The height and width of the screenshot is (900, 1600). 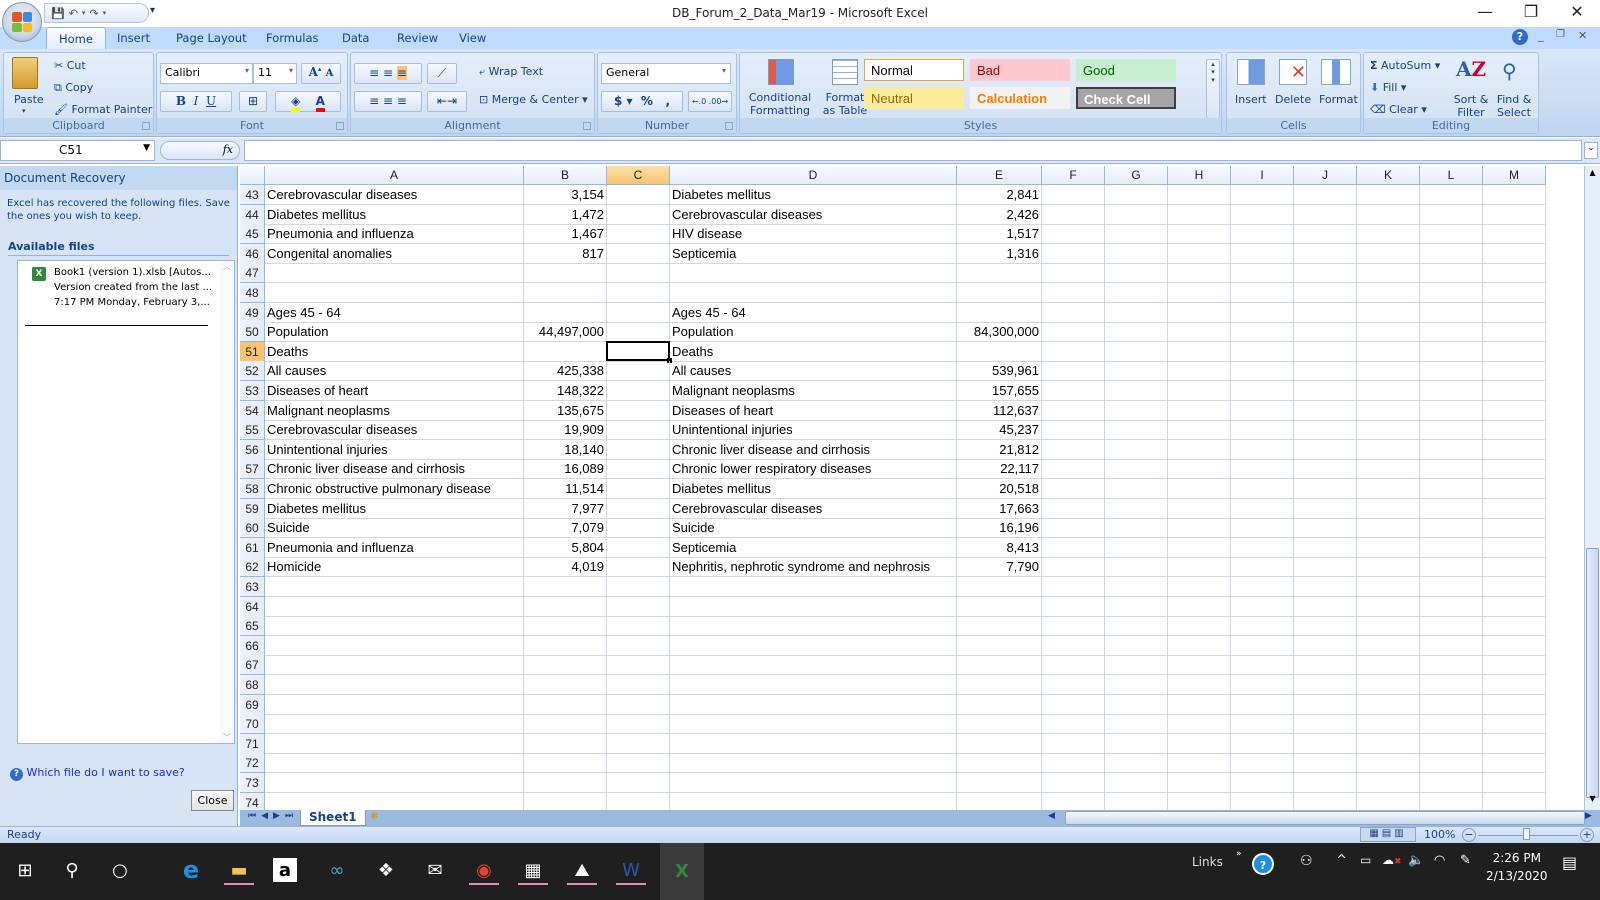 What do you see at coordinates (587, 126) in the screenshot?
I see `alignment-launcher` at bounding box center [587, 126].